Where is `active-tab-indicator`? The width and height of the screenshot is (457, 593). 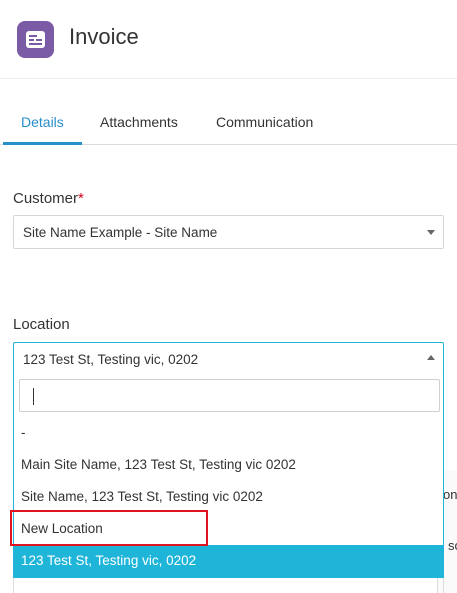 active-tab-indicator is located at coordinates (42, 143).